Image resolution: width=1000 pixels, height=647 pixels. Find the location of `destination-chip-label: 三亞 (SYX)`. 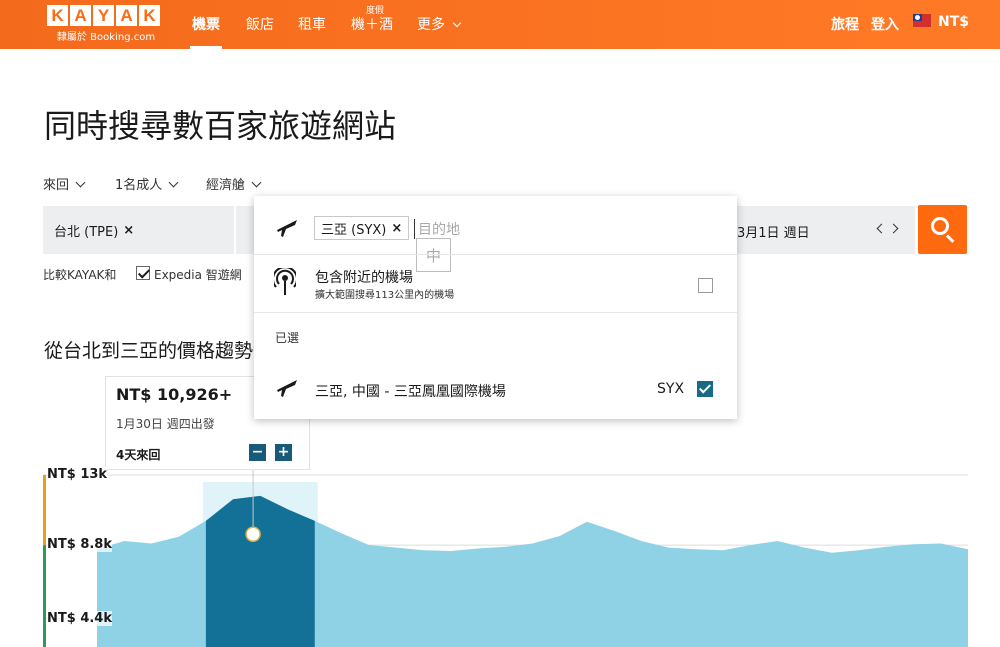

destination-chip-label: 三亞 (SYX) is located at coordinates (354, 230).